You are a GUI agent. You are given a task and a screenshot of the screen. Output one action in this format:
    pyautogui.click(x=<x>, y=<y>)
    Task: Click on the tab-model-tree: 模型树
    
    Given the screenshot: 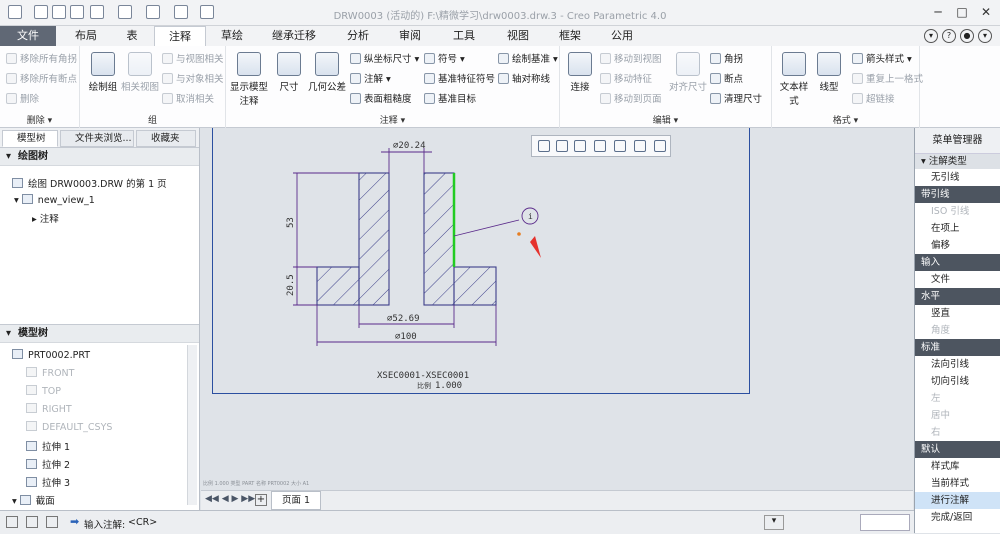 What is the action you would take?
    pyautogui.click(x=30, y=138)
    